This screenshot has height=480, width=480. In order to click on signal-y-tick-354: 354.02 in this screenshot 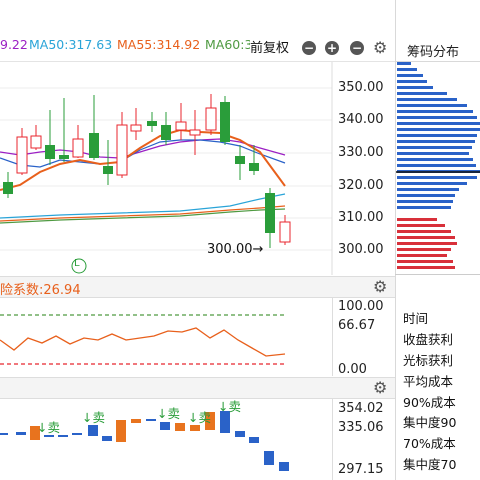, I will do `click(361, 408)`.